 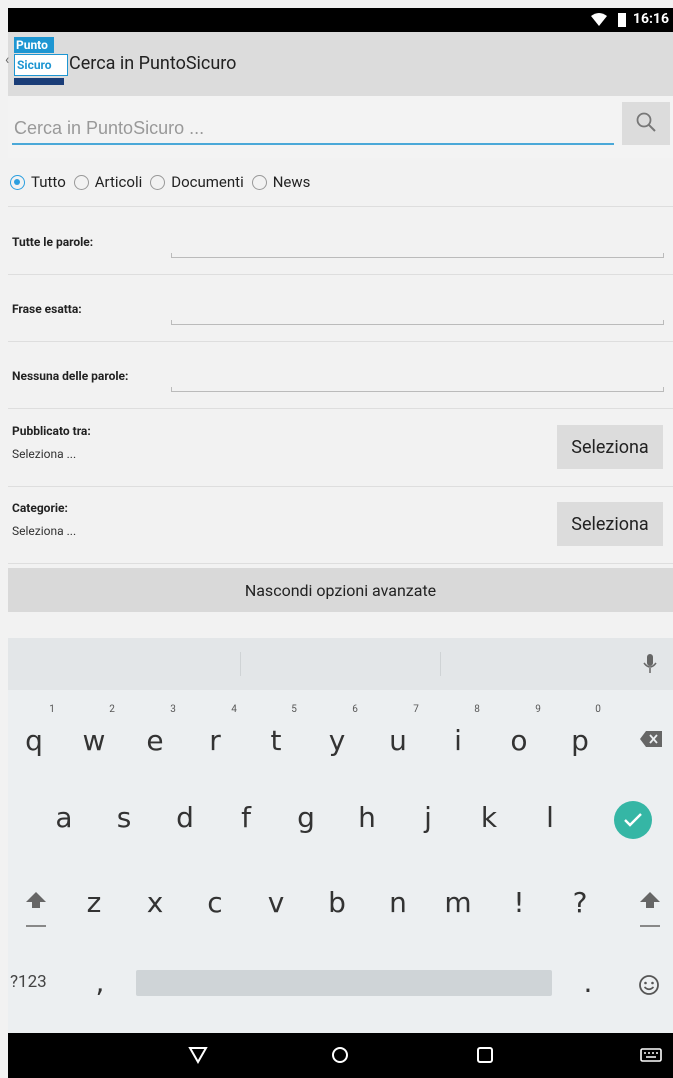 I want to click on hint-3: 3, so click(x=173, y=709).